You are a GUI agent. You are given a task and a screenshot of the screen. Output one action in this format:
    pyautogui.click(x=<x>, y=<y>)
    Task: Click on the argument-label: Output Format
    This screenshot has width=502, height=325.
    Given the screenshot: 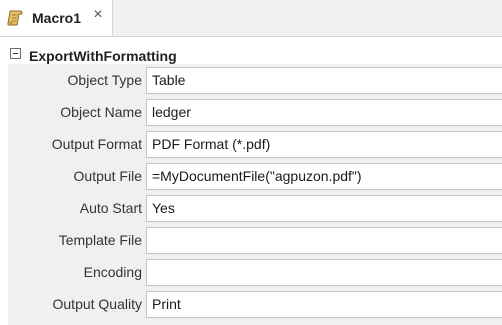 What is the action you would take?
    pyautogui.click(x=96, y=144)
    